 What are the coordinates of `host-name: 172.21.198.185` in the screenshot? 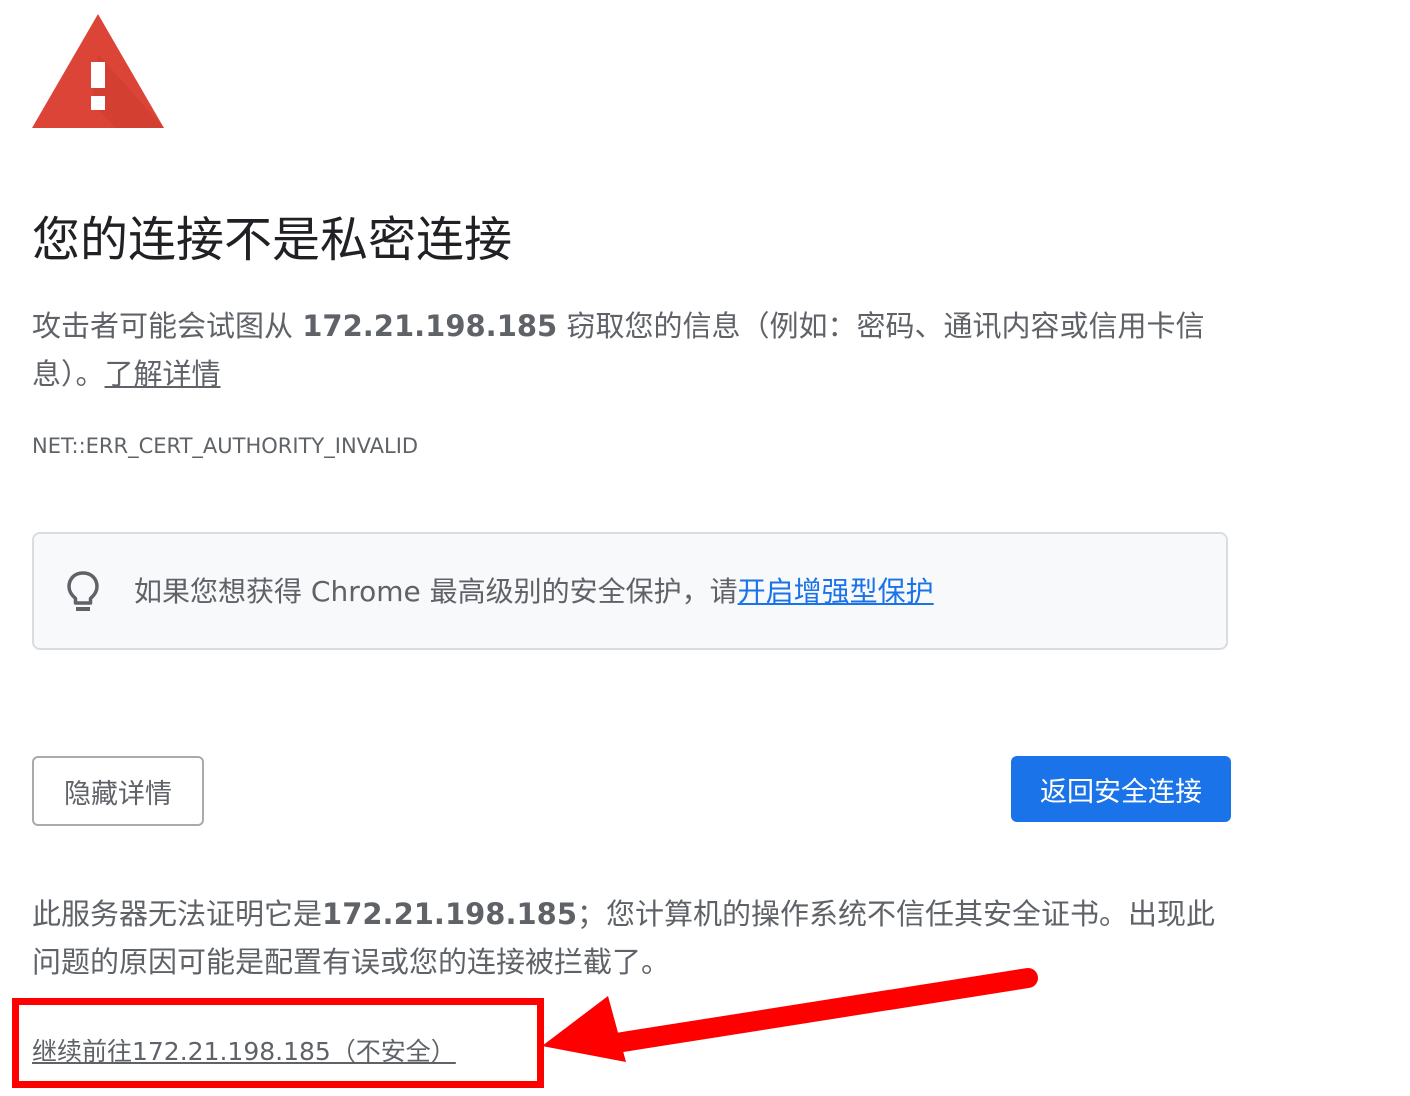 It's located at (430, 326).